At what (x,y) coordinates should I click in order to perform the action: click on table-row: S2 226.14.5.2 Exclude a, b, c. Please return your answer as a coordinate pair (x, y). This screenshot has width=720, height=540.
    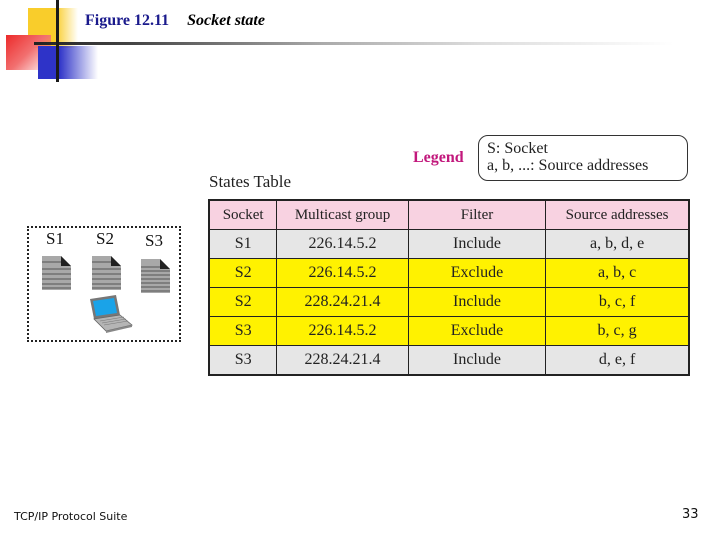
    Looking at the image, I should click on (449, 273).